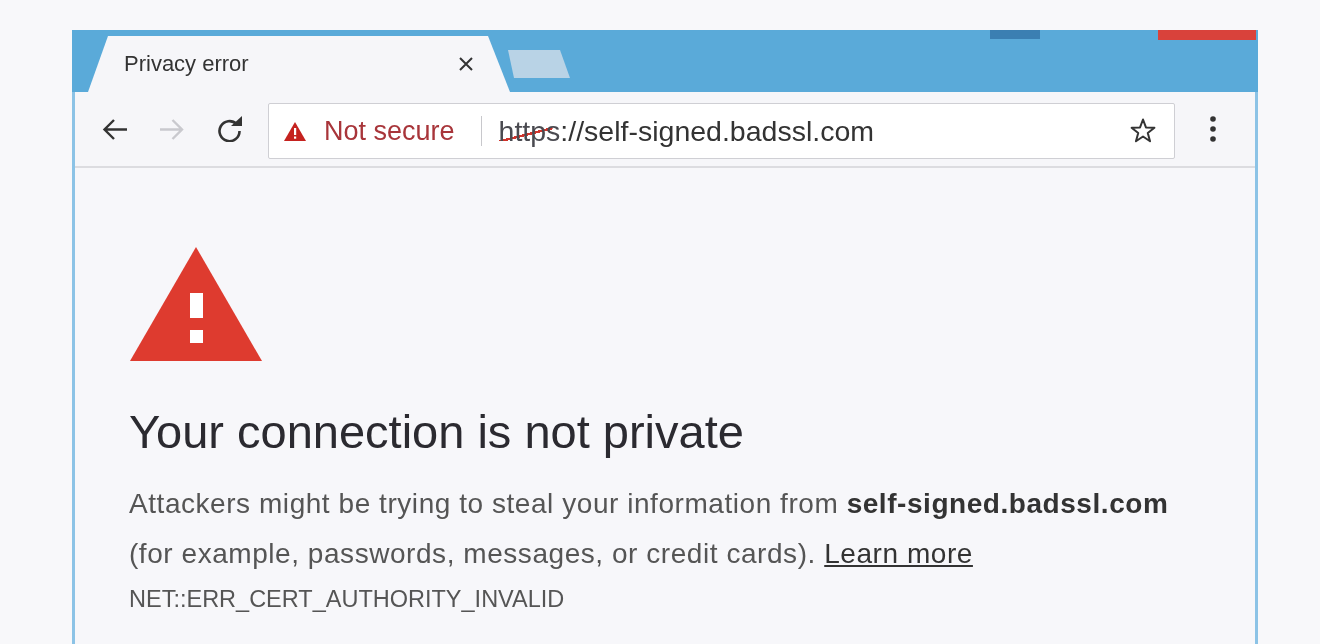  I want to click on menu-icon, so click(1213, 129).